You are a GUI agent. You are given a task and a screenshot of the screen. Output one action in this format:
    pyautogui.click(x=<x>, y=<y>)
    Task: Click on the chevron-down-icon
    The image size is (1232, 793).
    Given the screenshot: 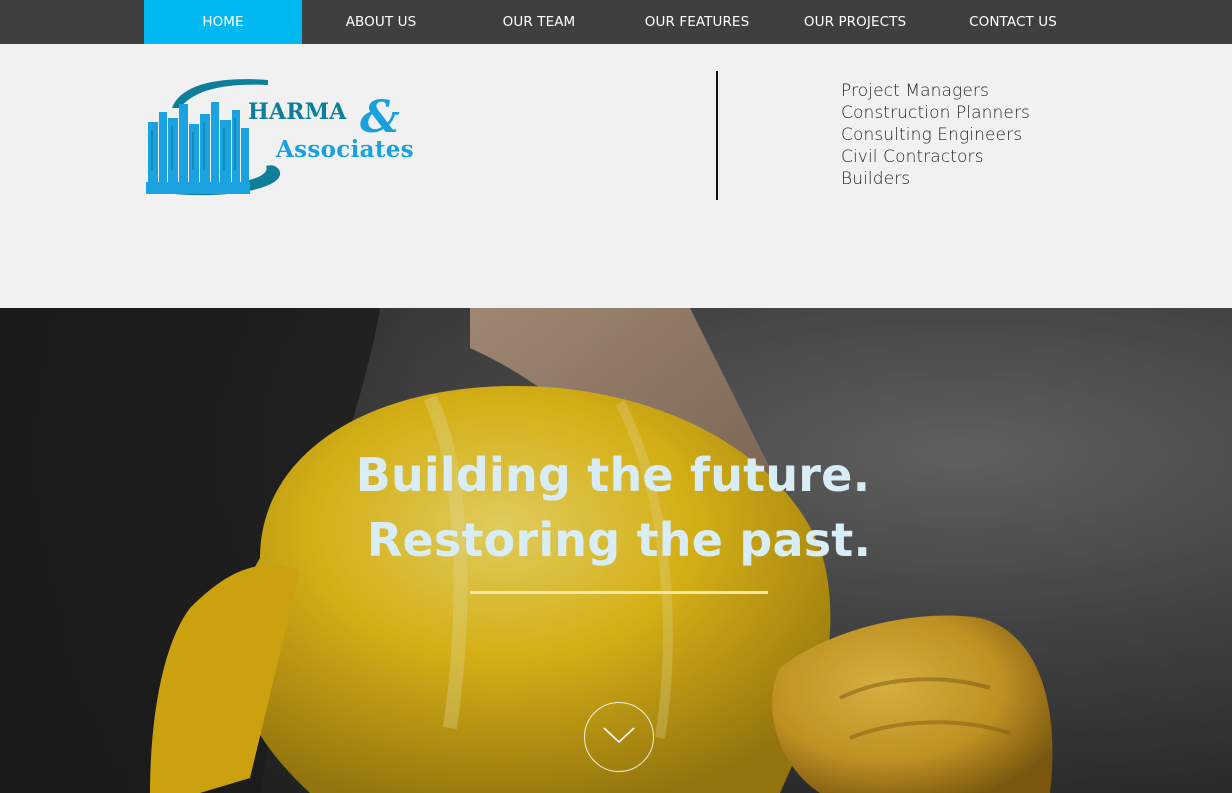 What is the action you would take?
    pyautogui.click(x=619, y=735)
    